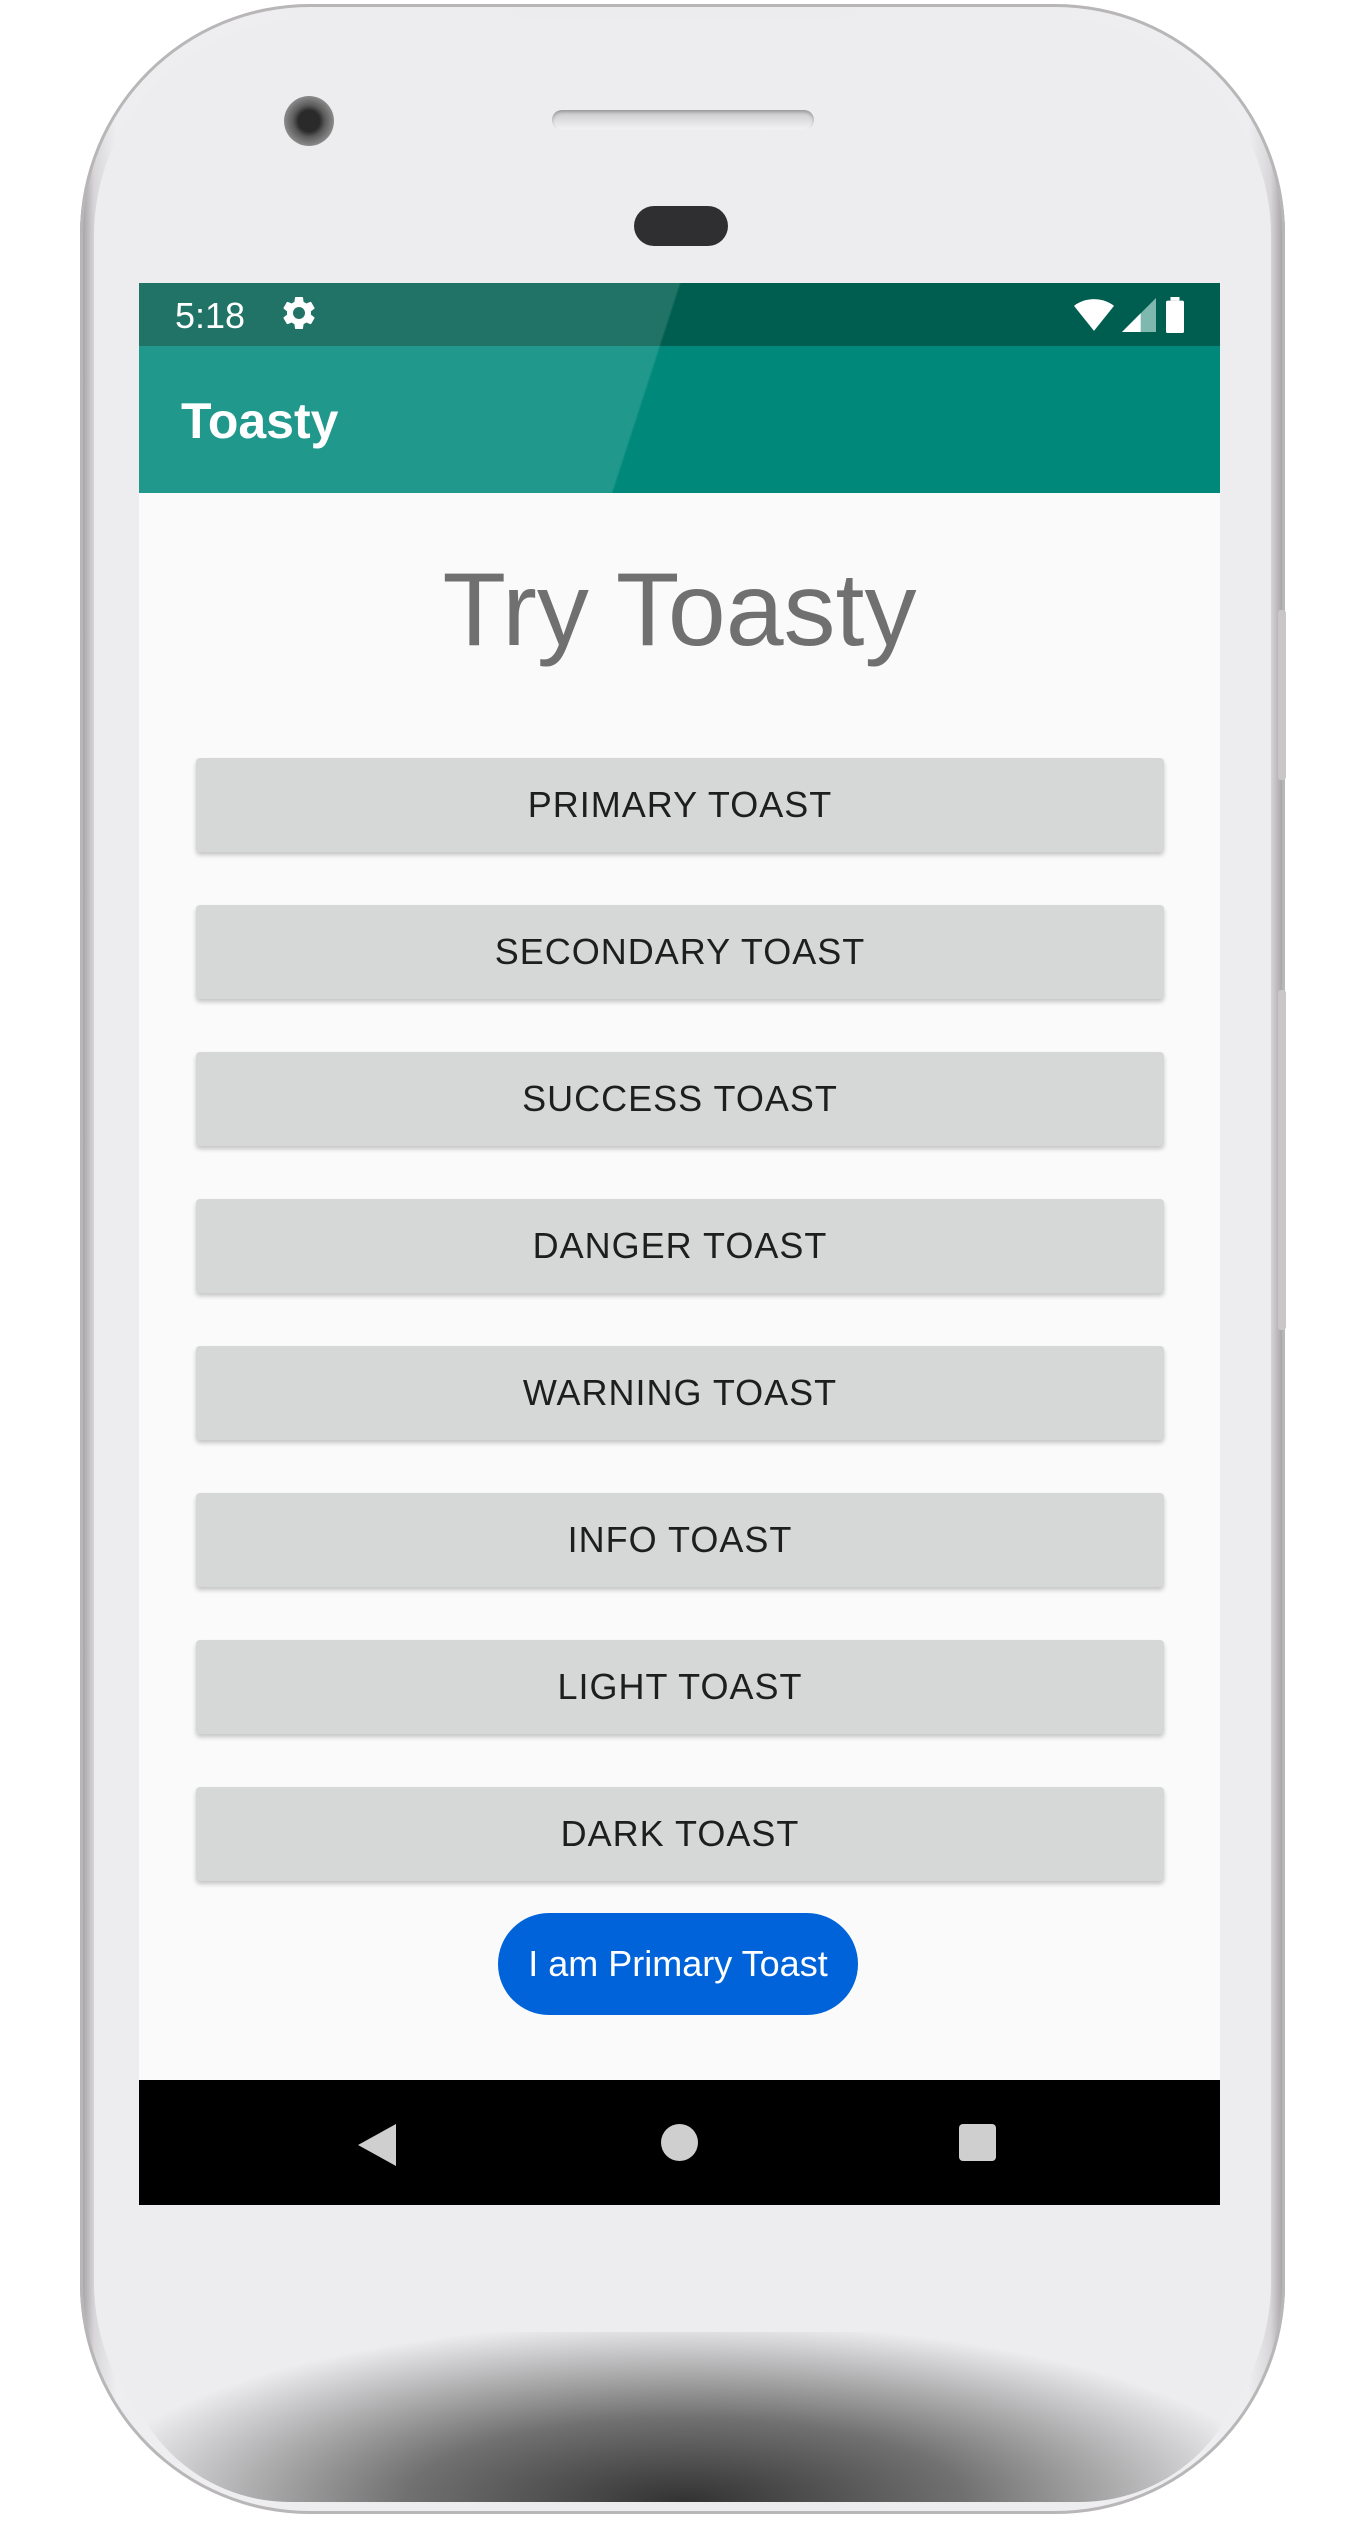 Image resolution: width=1370 pixels, height=2532 pixels. I want to click on battery-icon, so click(1175, 315).